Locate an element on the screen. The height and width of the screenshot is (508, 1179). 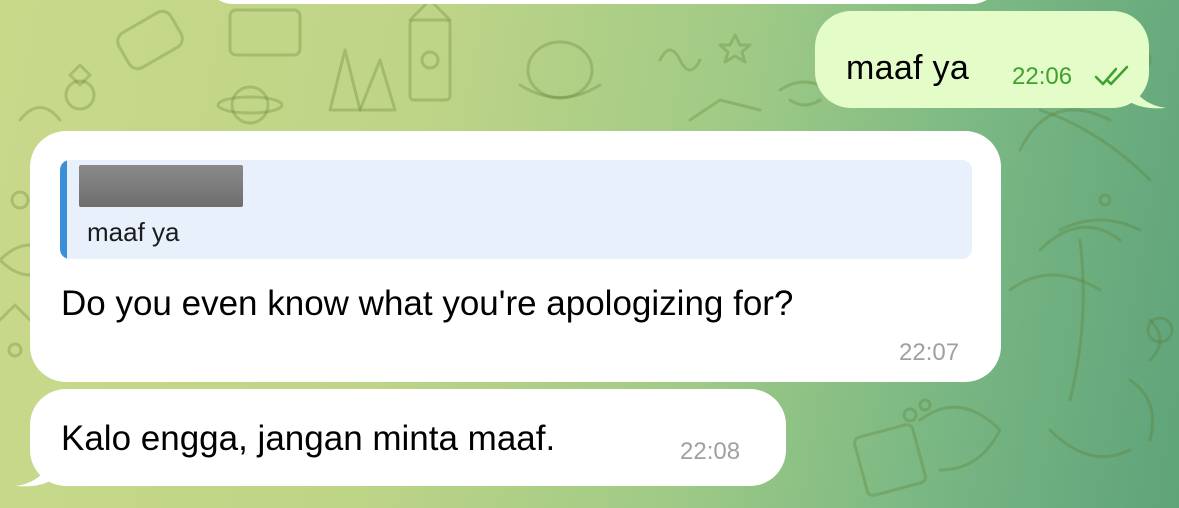
quoted-text: maaf ya is located at coordinates (133, 232).